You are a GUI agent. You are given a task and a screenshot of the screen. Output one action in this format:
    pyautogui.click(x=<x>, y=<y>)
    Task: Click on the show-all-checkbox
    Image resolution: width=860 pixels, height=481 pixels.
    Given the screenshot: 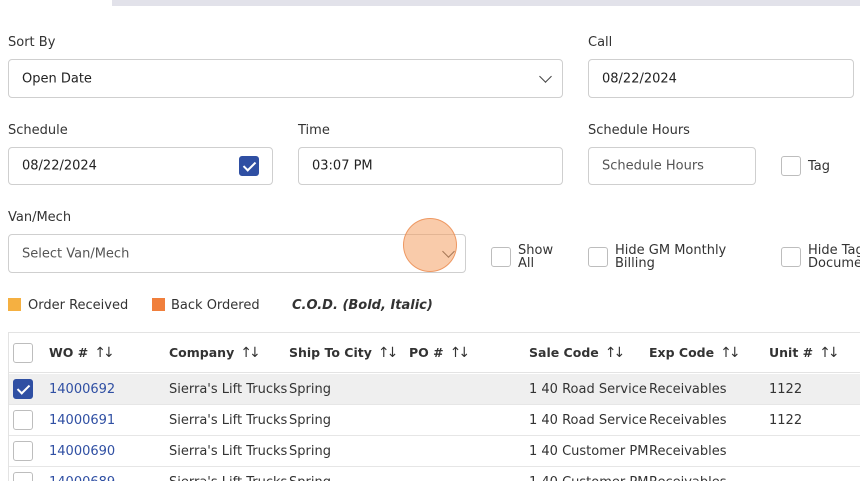 What is the action you would take?
    pyautogui.click(x=501, y=257)
    